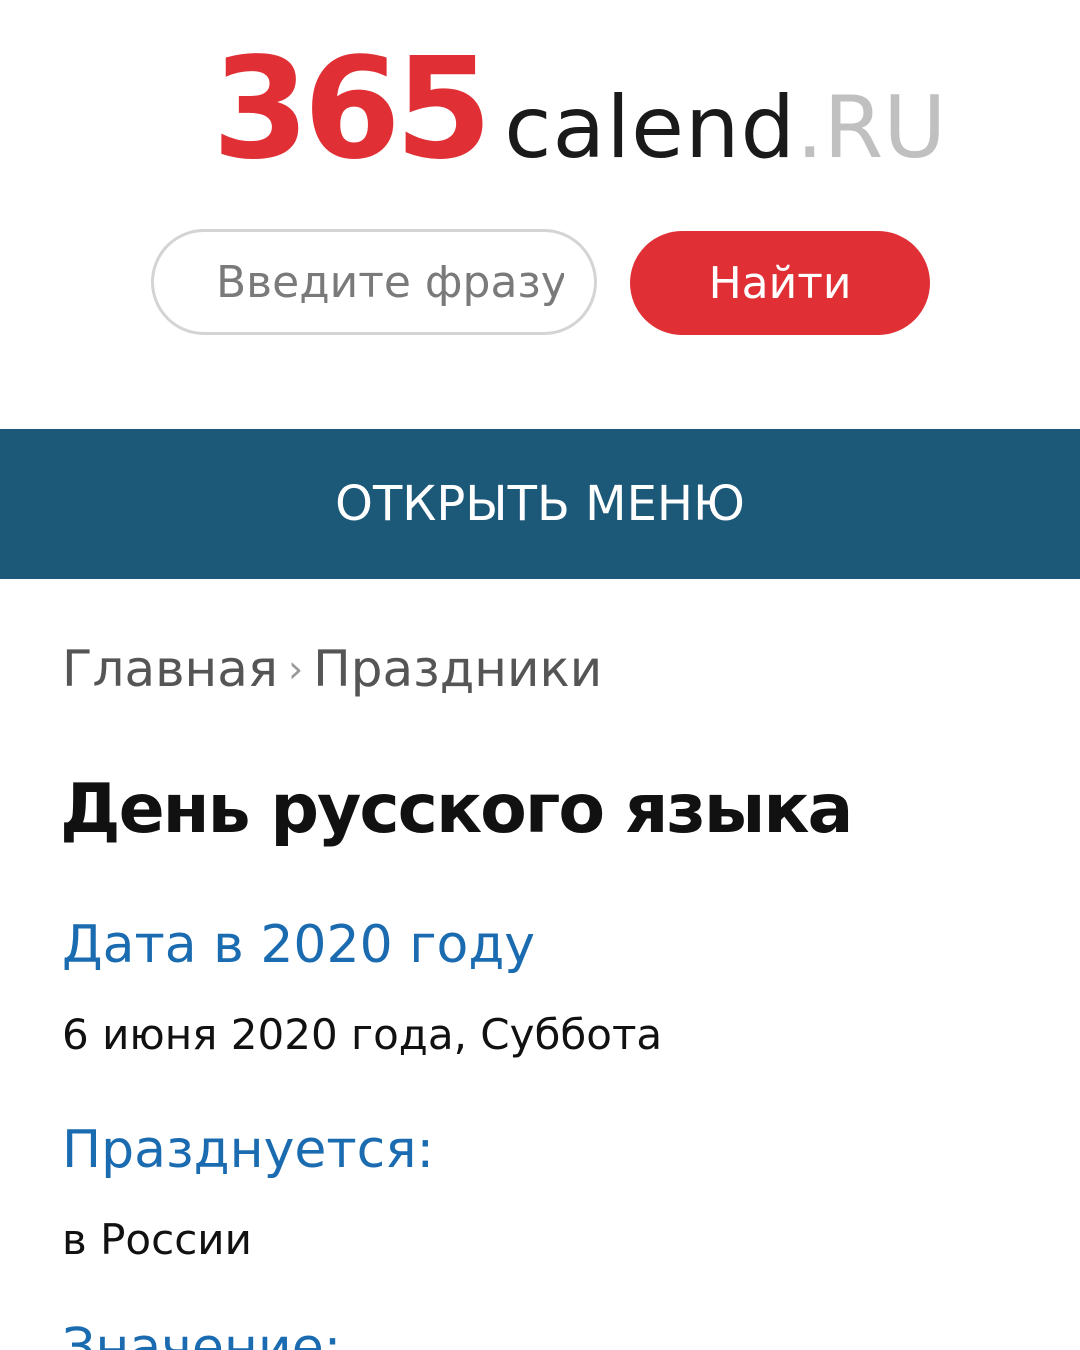 The height and width of the screenshot is (1350, 1080). I want to click on search-input, so click(374, 282).